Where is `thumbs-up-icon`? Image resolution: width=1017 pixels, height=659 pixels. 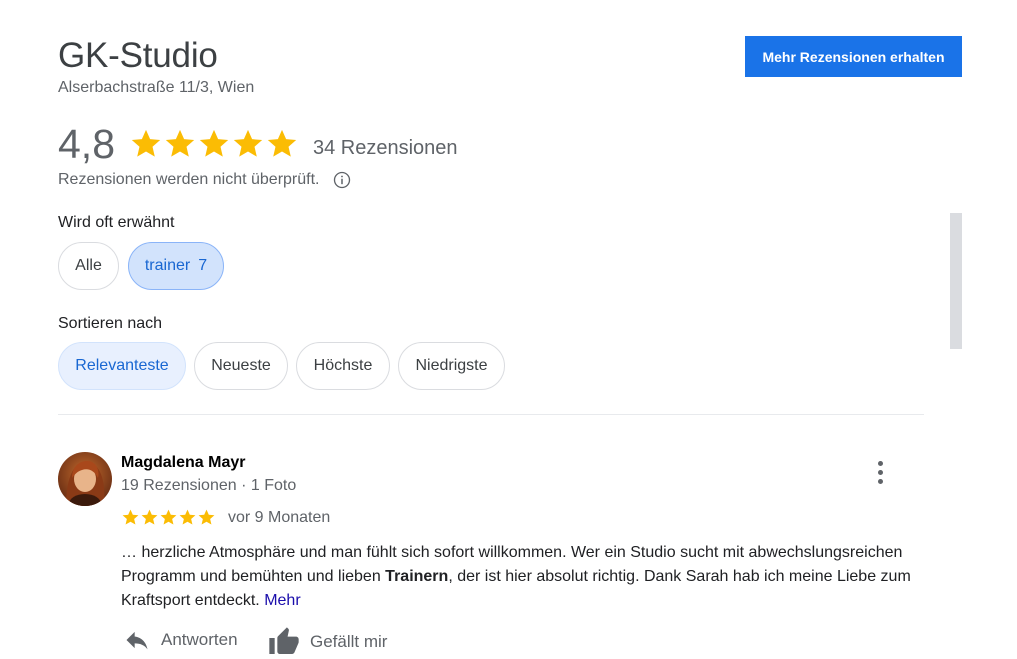
thumbs-up-icon is located at coordinates (284, 640).